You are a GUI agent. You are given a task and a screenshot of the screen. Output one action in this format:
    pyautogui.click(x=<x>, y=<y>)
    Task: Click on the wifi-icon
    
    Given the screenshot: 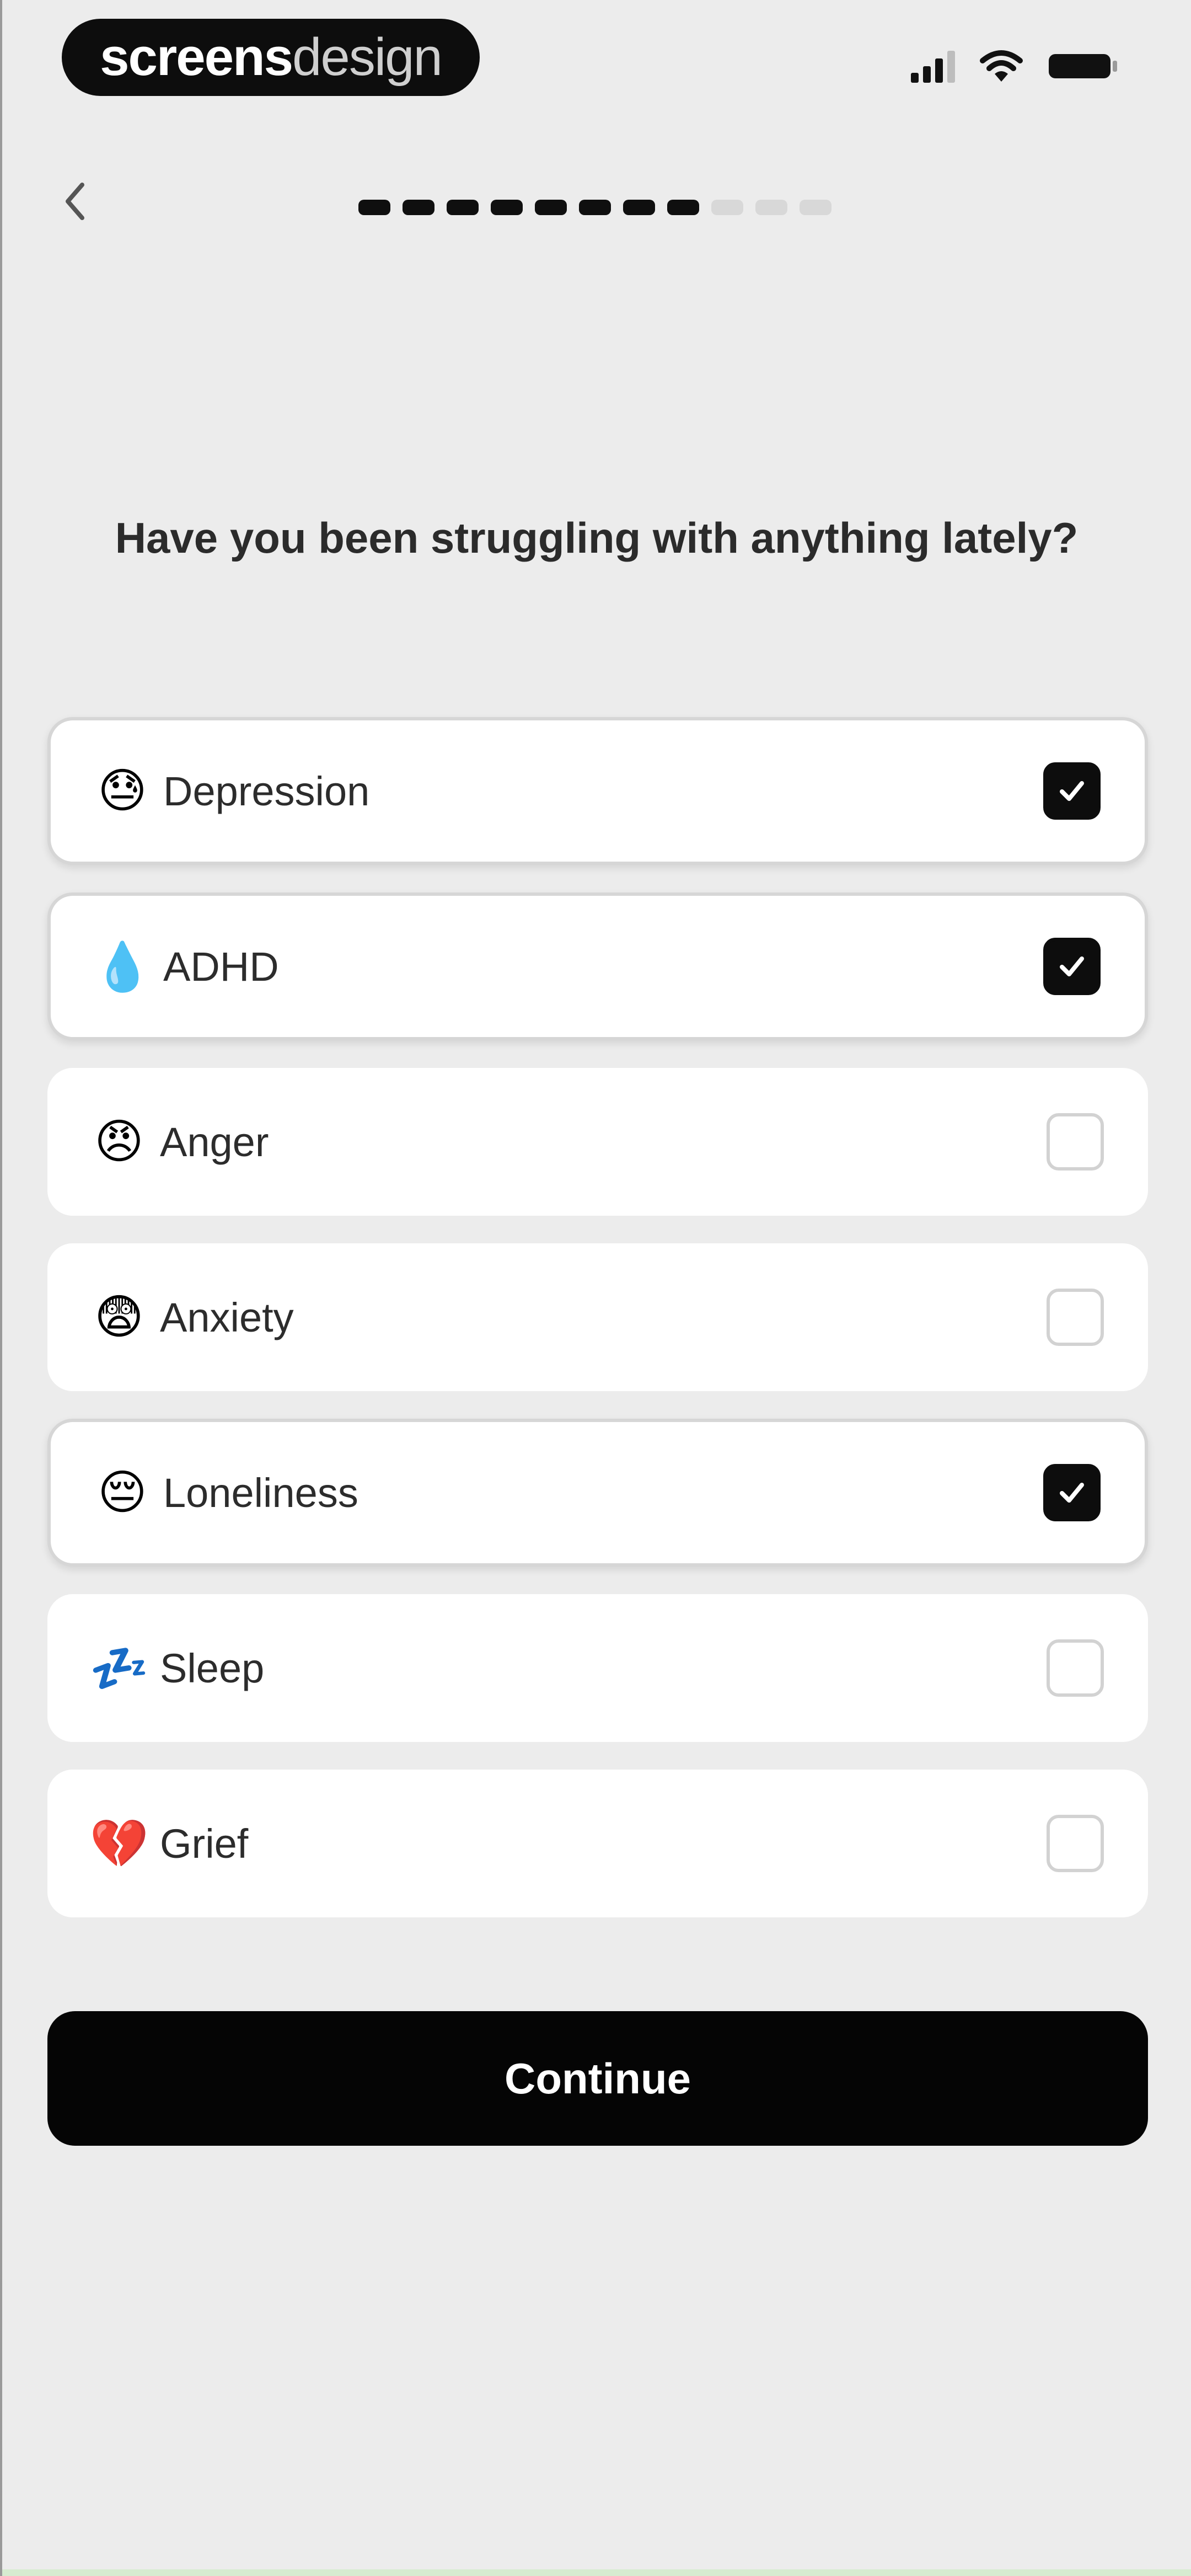 What is the action you would take?
    pyautogui.click(x=1001, y=66)
    